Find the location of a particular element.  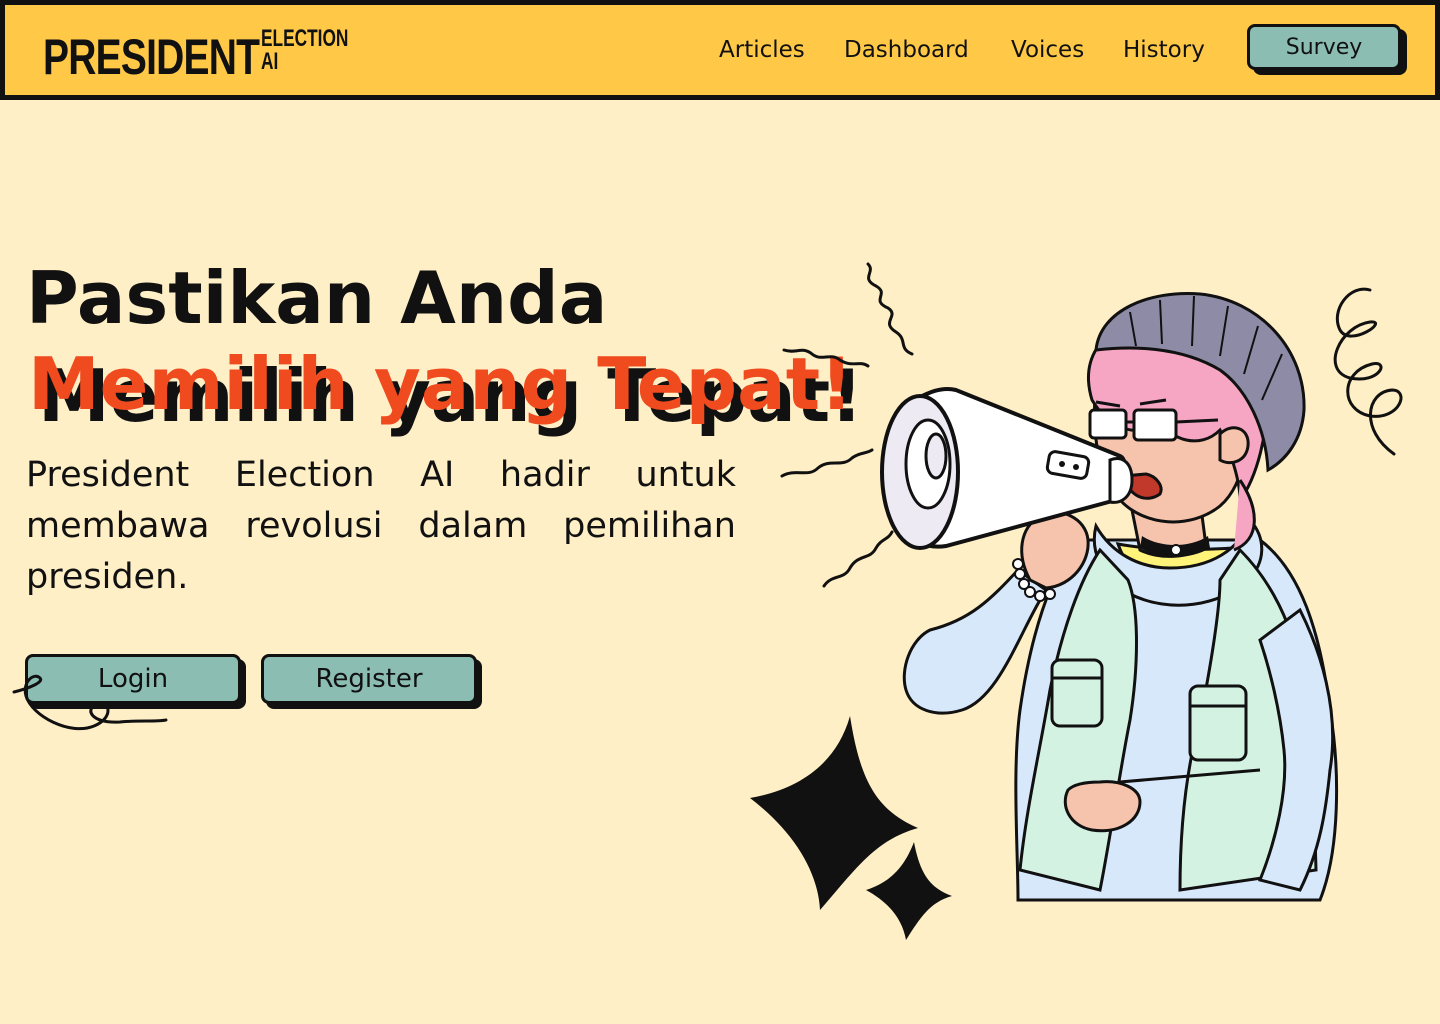

logo-sub-text: ELECTION AI is located at coordinates (305, 50).